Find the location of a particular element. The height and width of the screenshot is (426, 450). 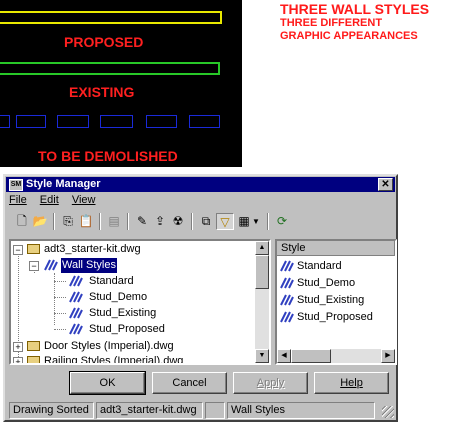

column-header-style: Style is located at coordinates (336, 248).